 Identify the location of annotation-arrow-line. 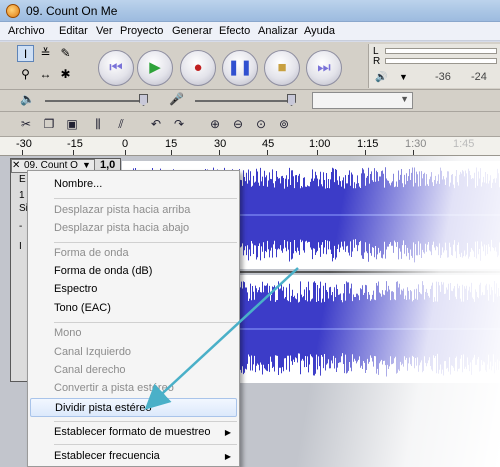
(221, 338).